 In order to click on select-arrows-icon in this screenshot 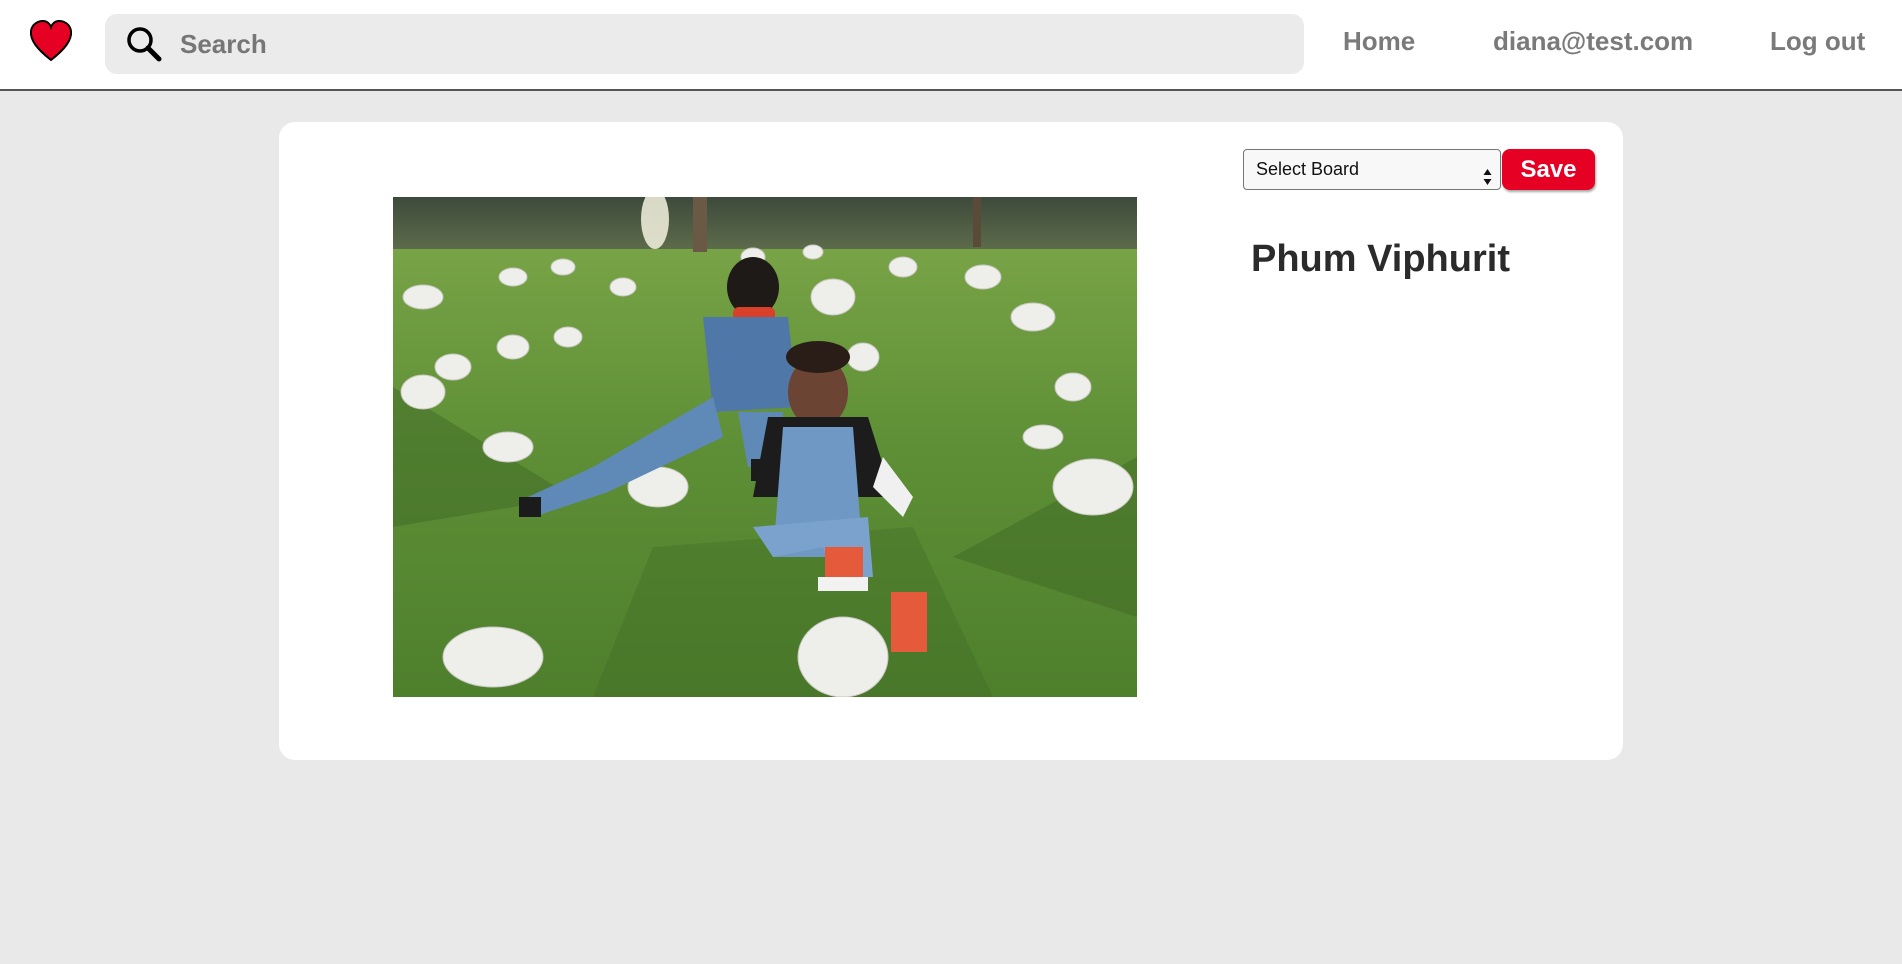, I will do `click(1487, 173)`.